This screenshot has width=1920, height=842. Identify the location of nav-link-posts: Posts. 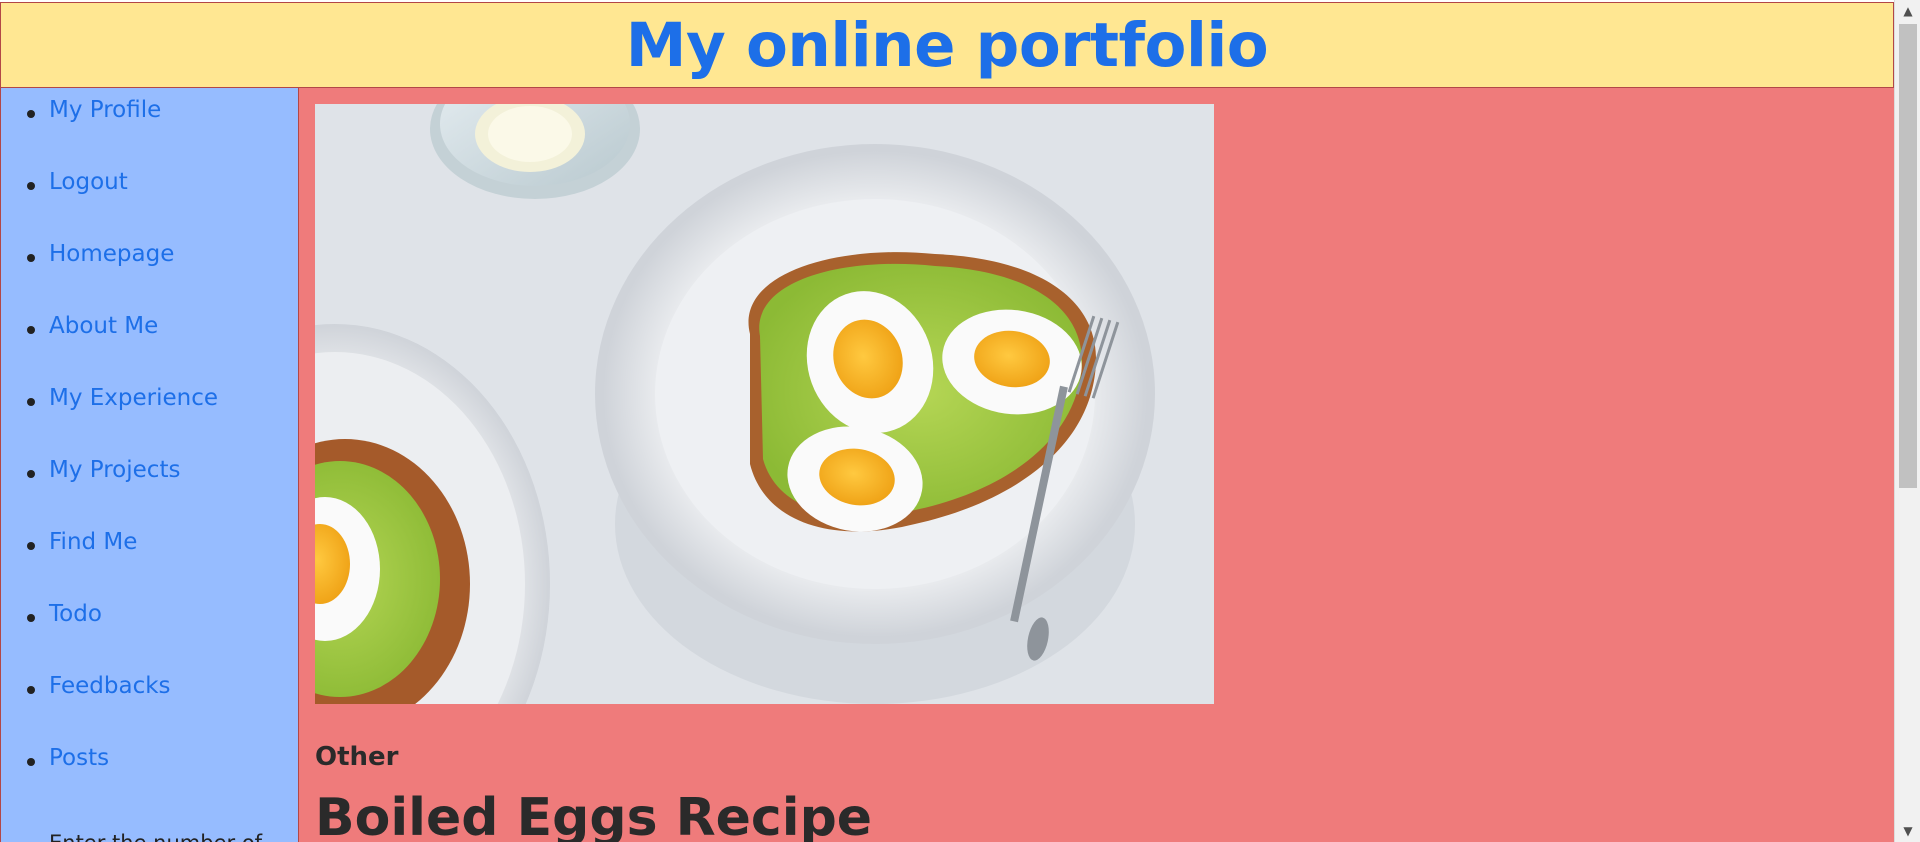
(79, 759).